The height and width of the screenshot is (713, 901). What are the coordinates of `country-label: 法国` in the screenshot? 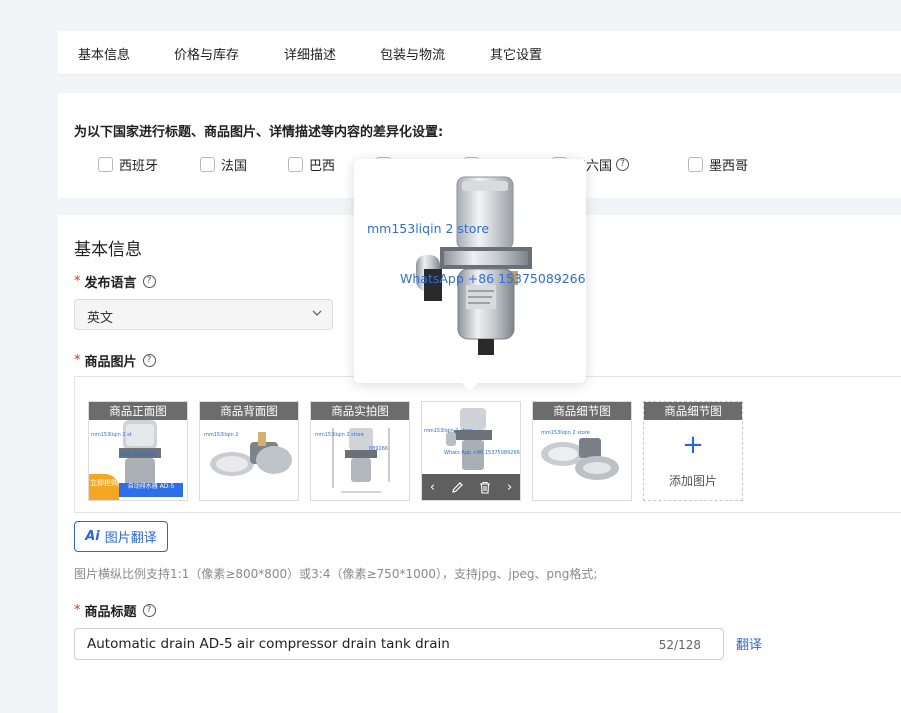 It's located at (234, 166).